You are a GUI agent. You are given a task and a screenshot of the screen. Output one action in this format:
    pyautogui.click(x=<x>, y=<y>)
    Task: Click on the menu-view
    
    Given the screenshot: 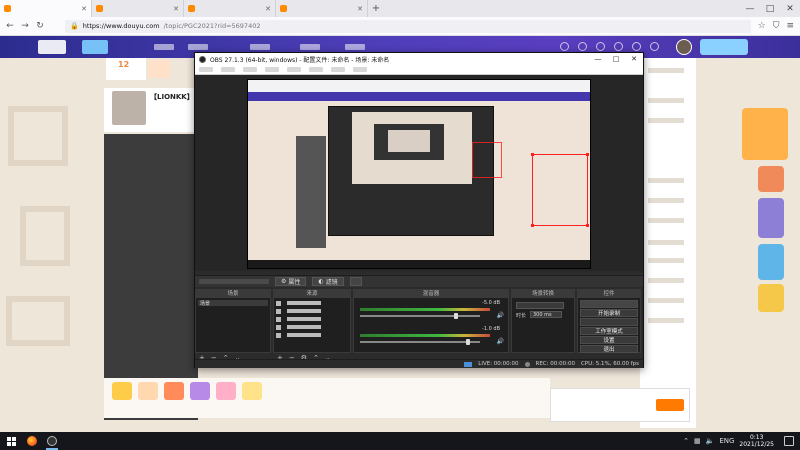 What is the action you would take?
    pyautogui.click(x=250, y=69)
    